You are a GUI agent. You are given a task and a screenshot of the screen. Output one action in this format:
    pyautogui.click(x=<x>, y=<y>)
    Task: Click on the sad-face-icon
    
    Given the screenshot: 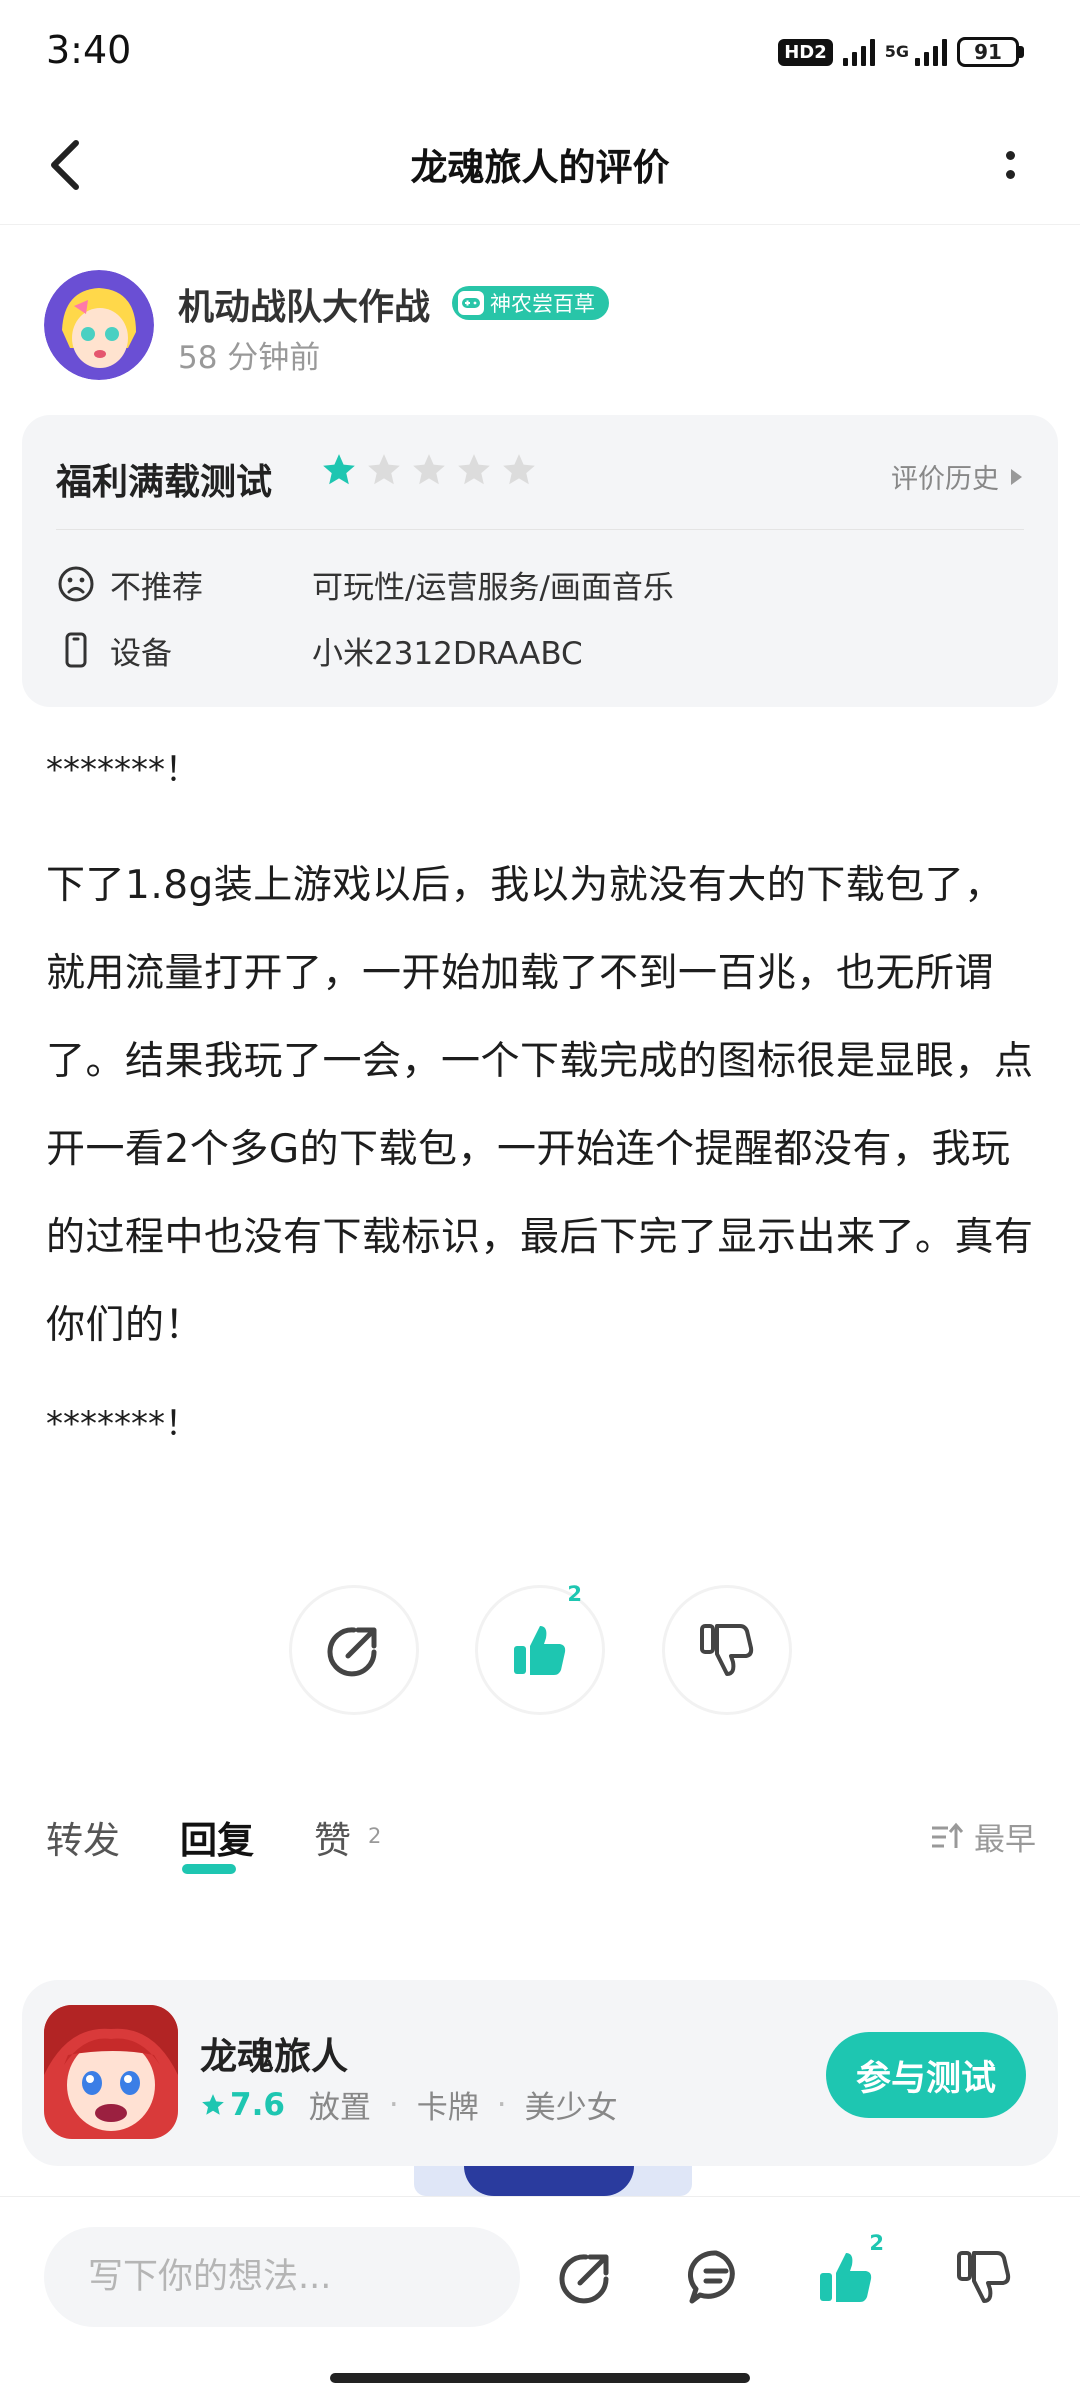 What is the action you would take?
    pyautogui.click(x=76, y=584)
    